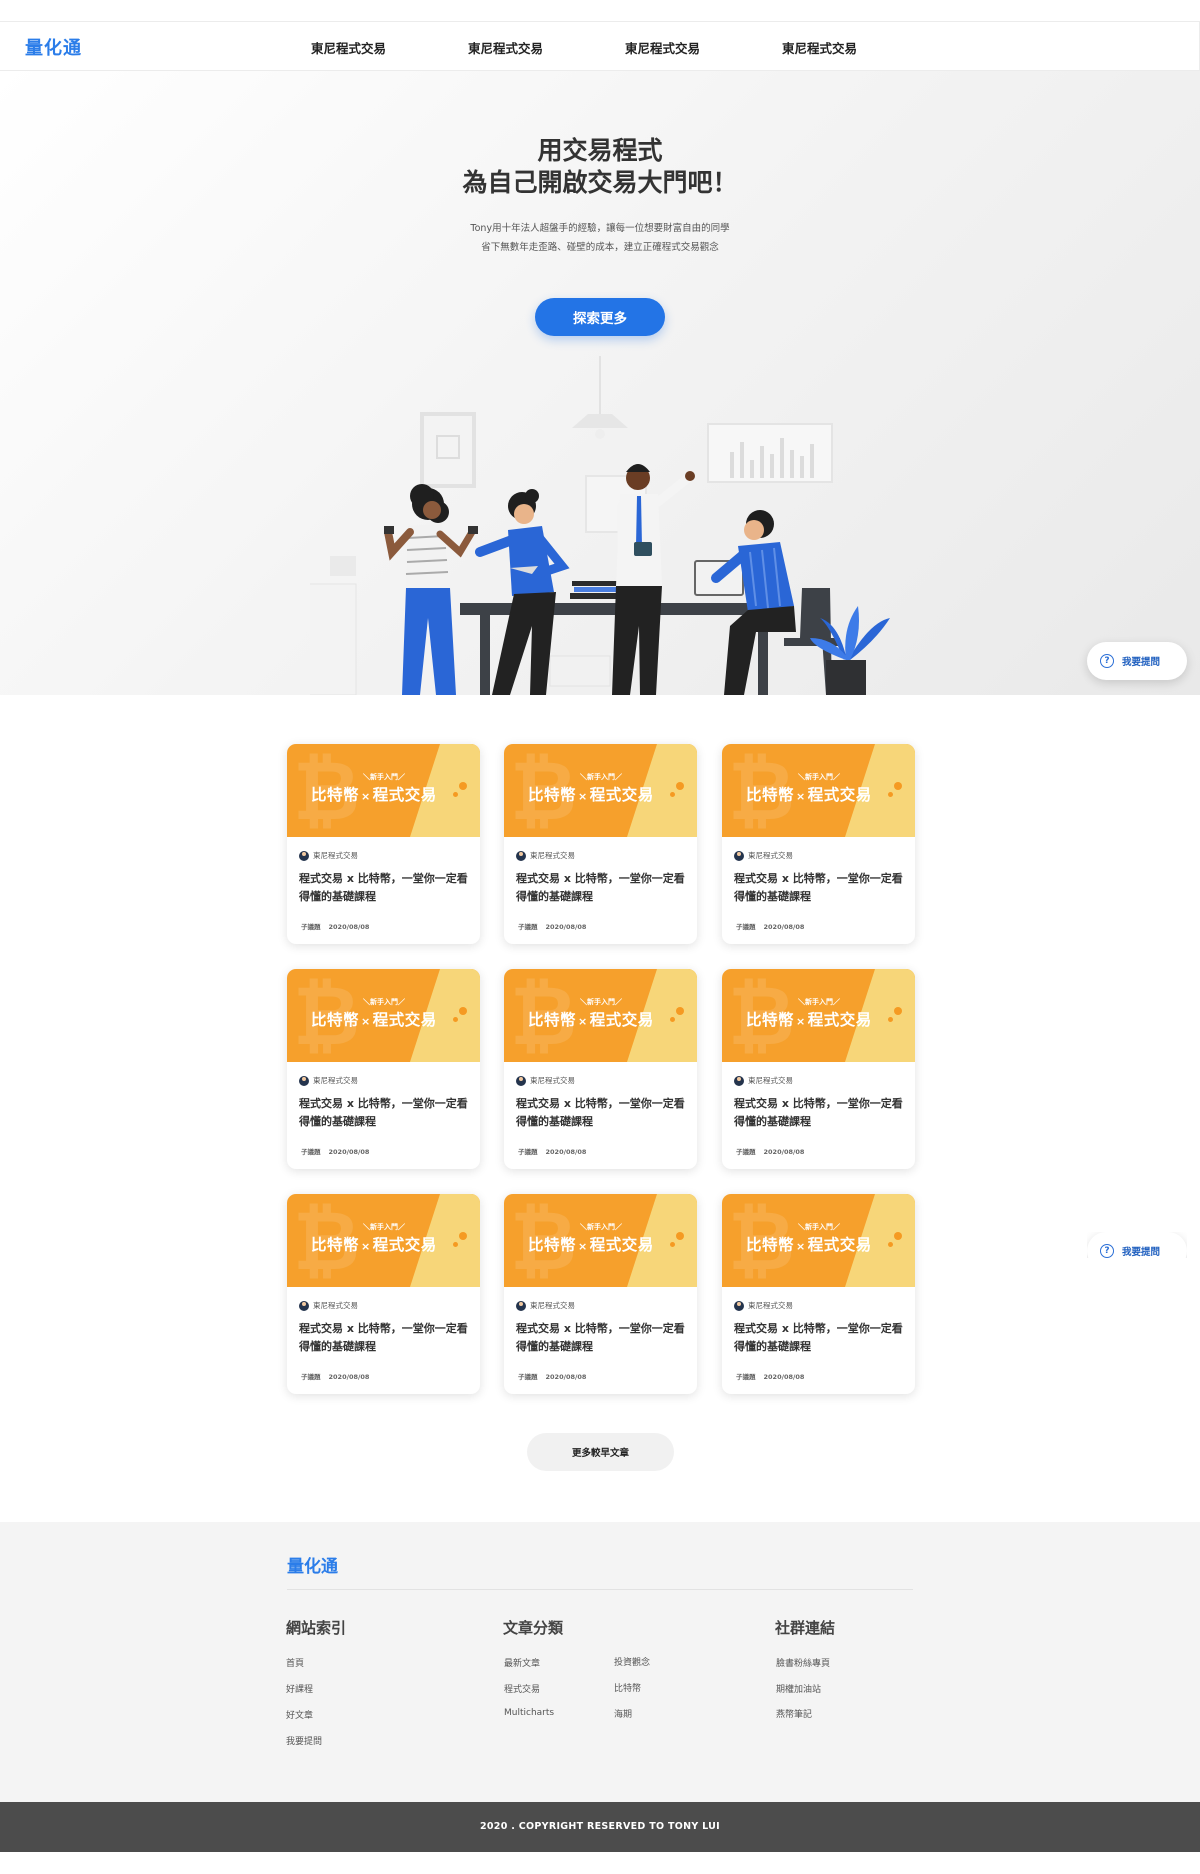 This screenshot has width=1200, height=1874. What do you see at coordinates (600, 525) in the screenshot?
I see `office-team-illustration` at bounding box center [600, 525].